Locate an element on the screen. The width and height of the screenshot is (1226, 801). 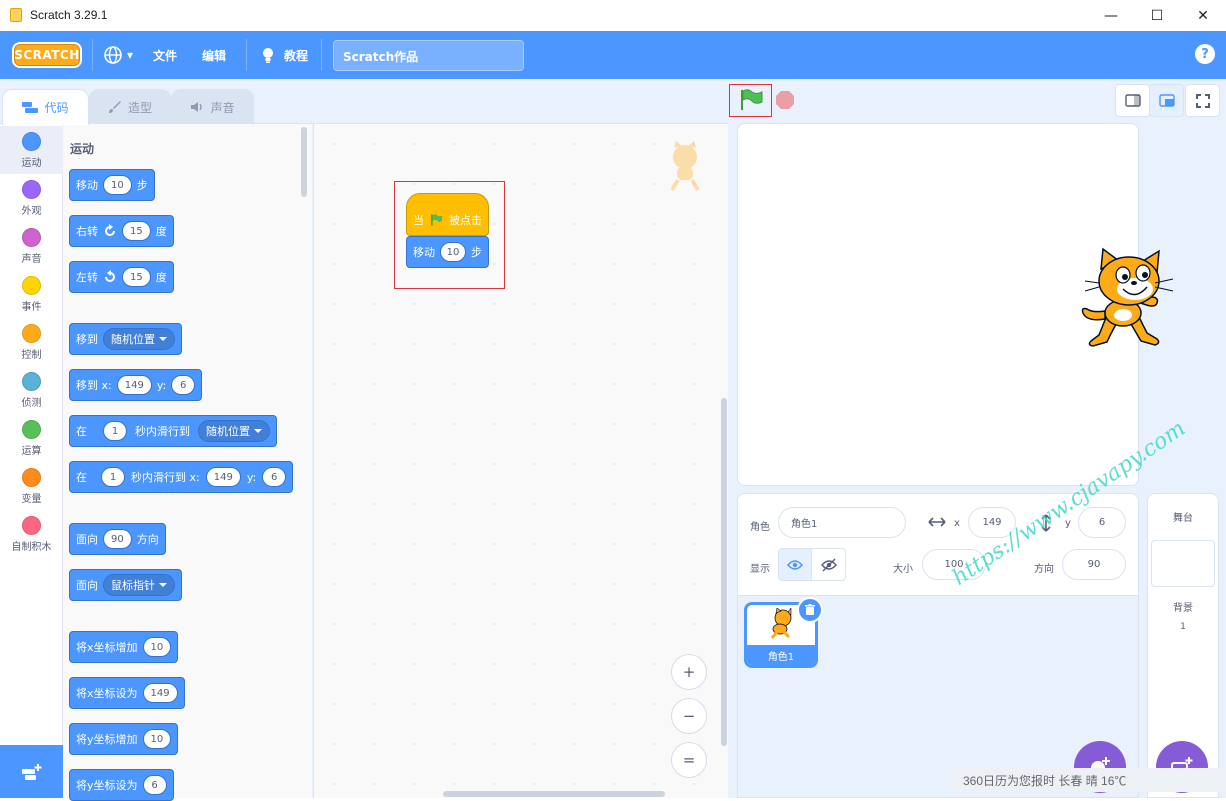
category-label: 控制 is located at coordinates (31, 355).